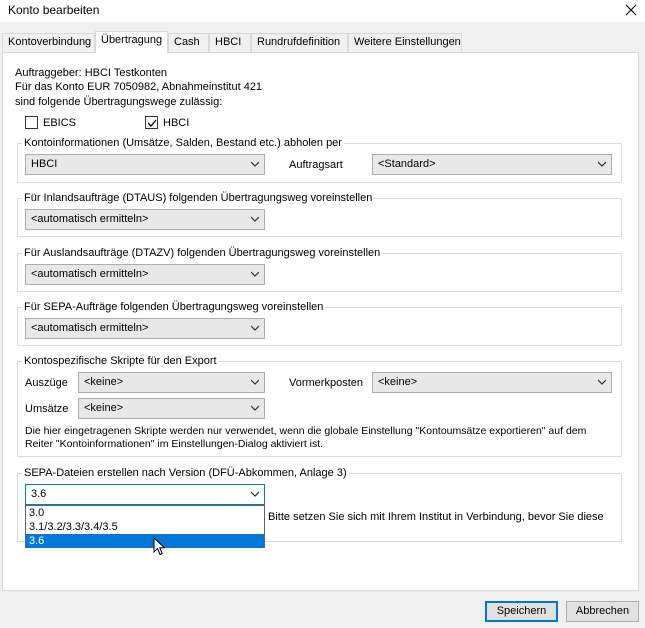 This screenshot has width=645, height=628. I want to click on zulaessig-text: sind folgende Übertragungswege zulässig:, so click(119, 102).